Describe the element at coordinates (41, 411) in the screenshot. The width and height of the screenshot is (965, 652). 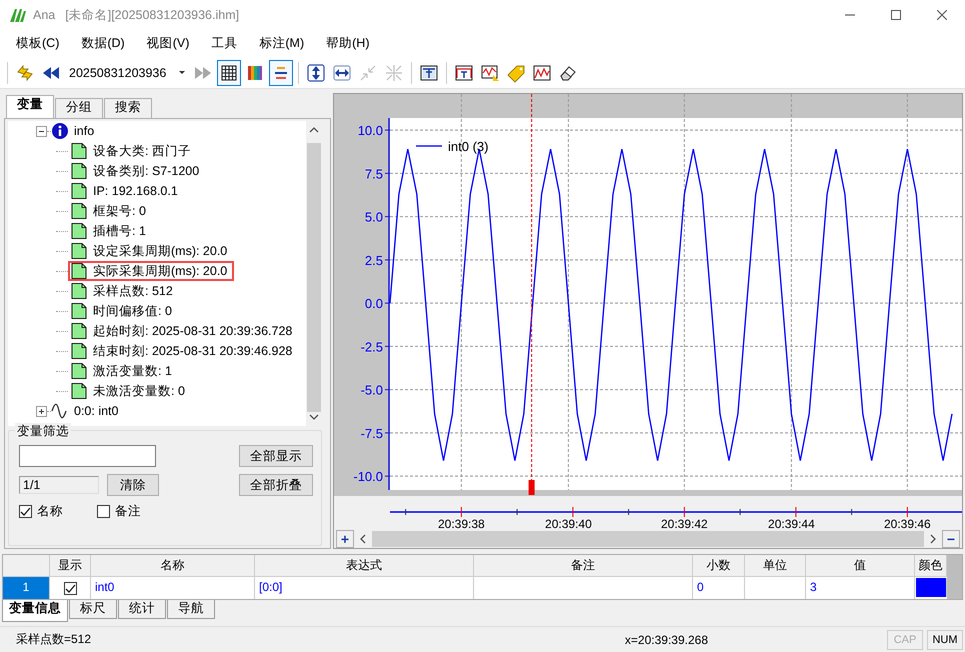
I see `expand-icon` at that location.